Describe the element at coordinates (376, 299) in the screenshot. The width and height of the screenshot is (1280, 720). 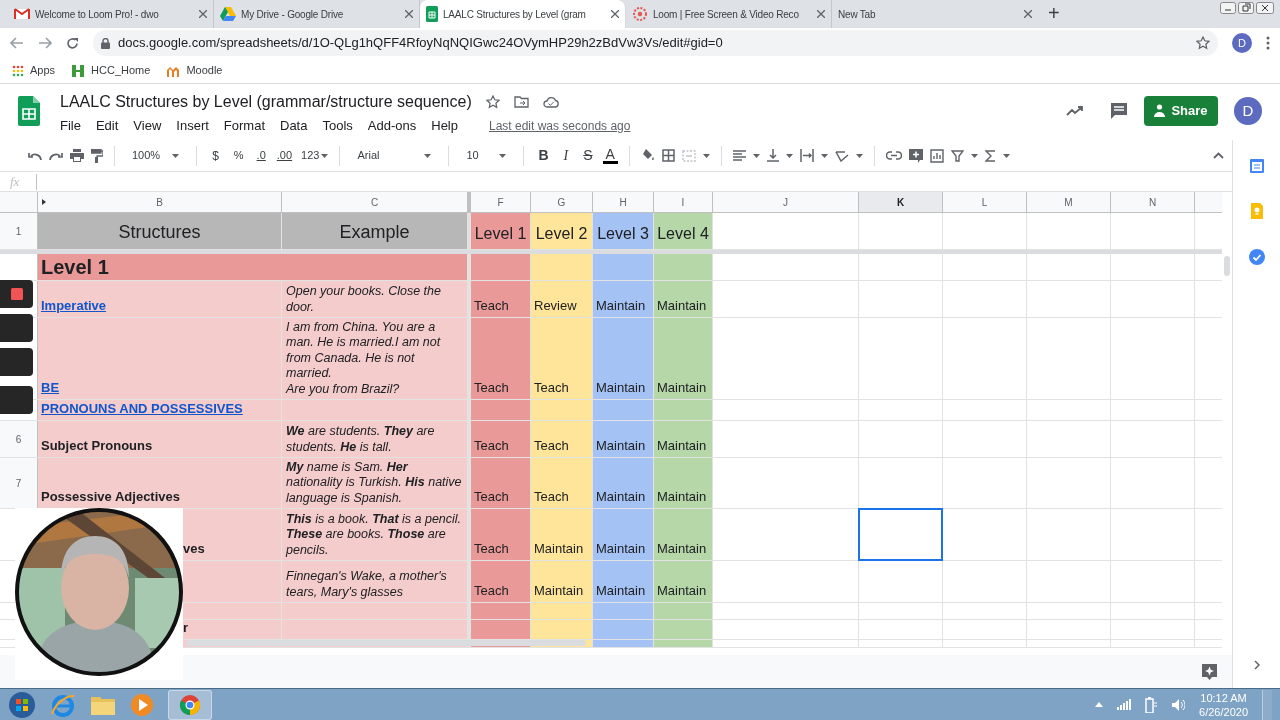
I see `table-cell: Open your books. Close the door.` at that location.